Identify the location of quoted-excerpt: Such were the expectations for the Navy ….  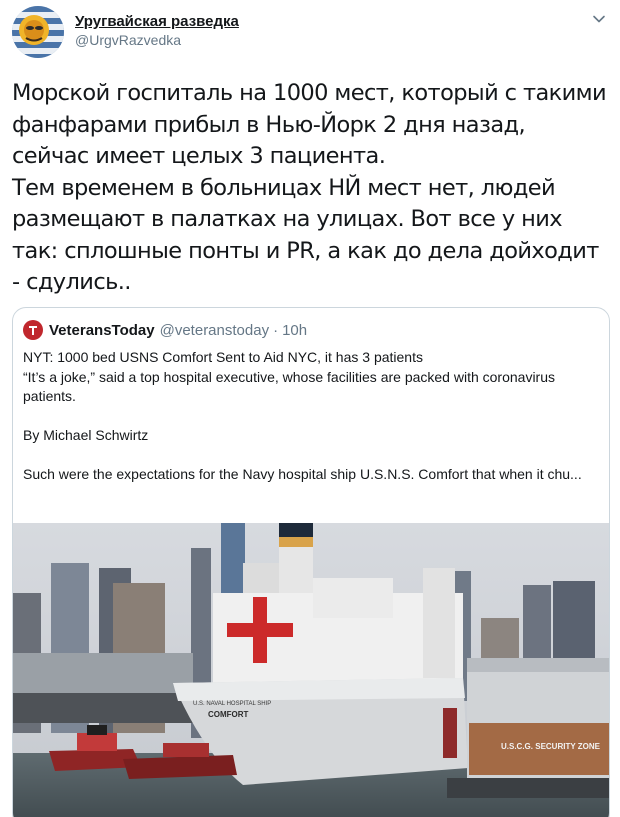
(302, 474).